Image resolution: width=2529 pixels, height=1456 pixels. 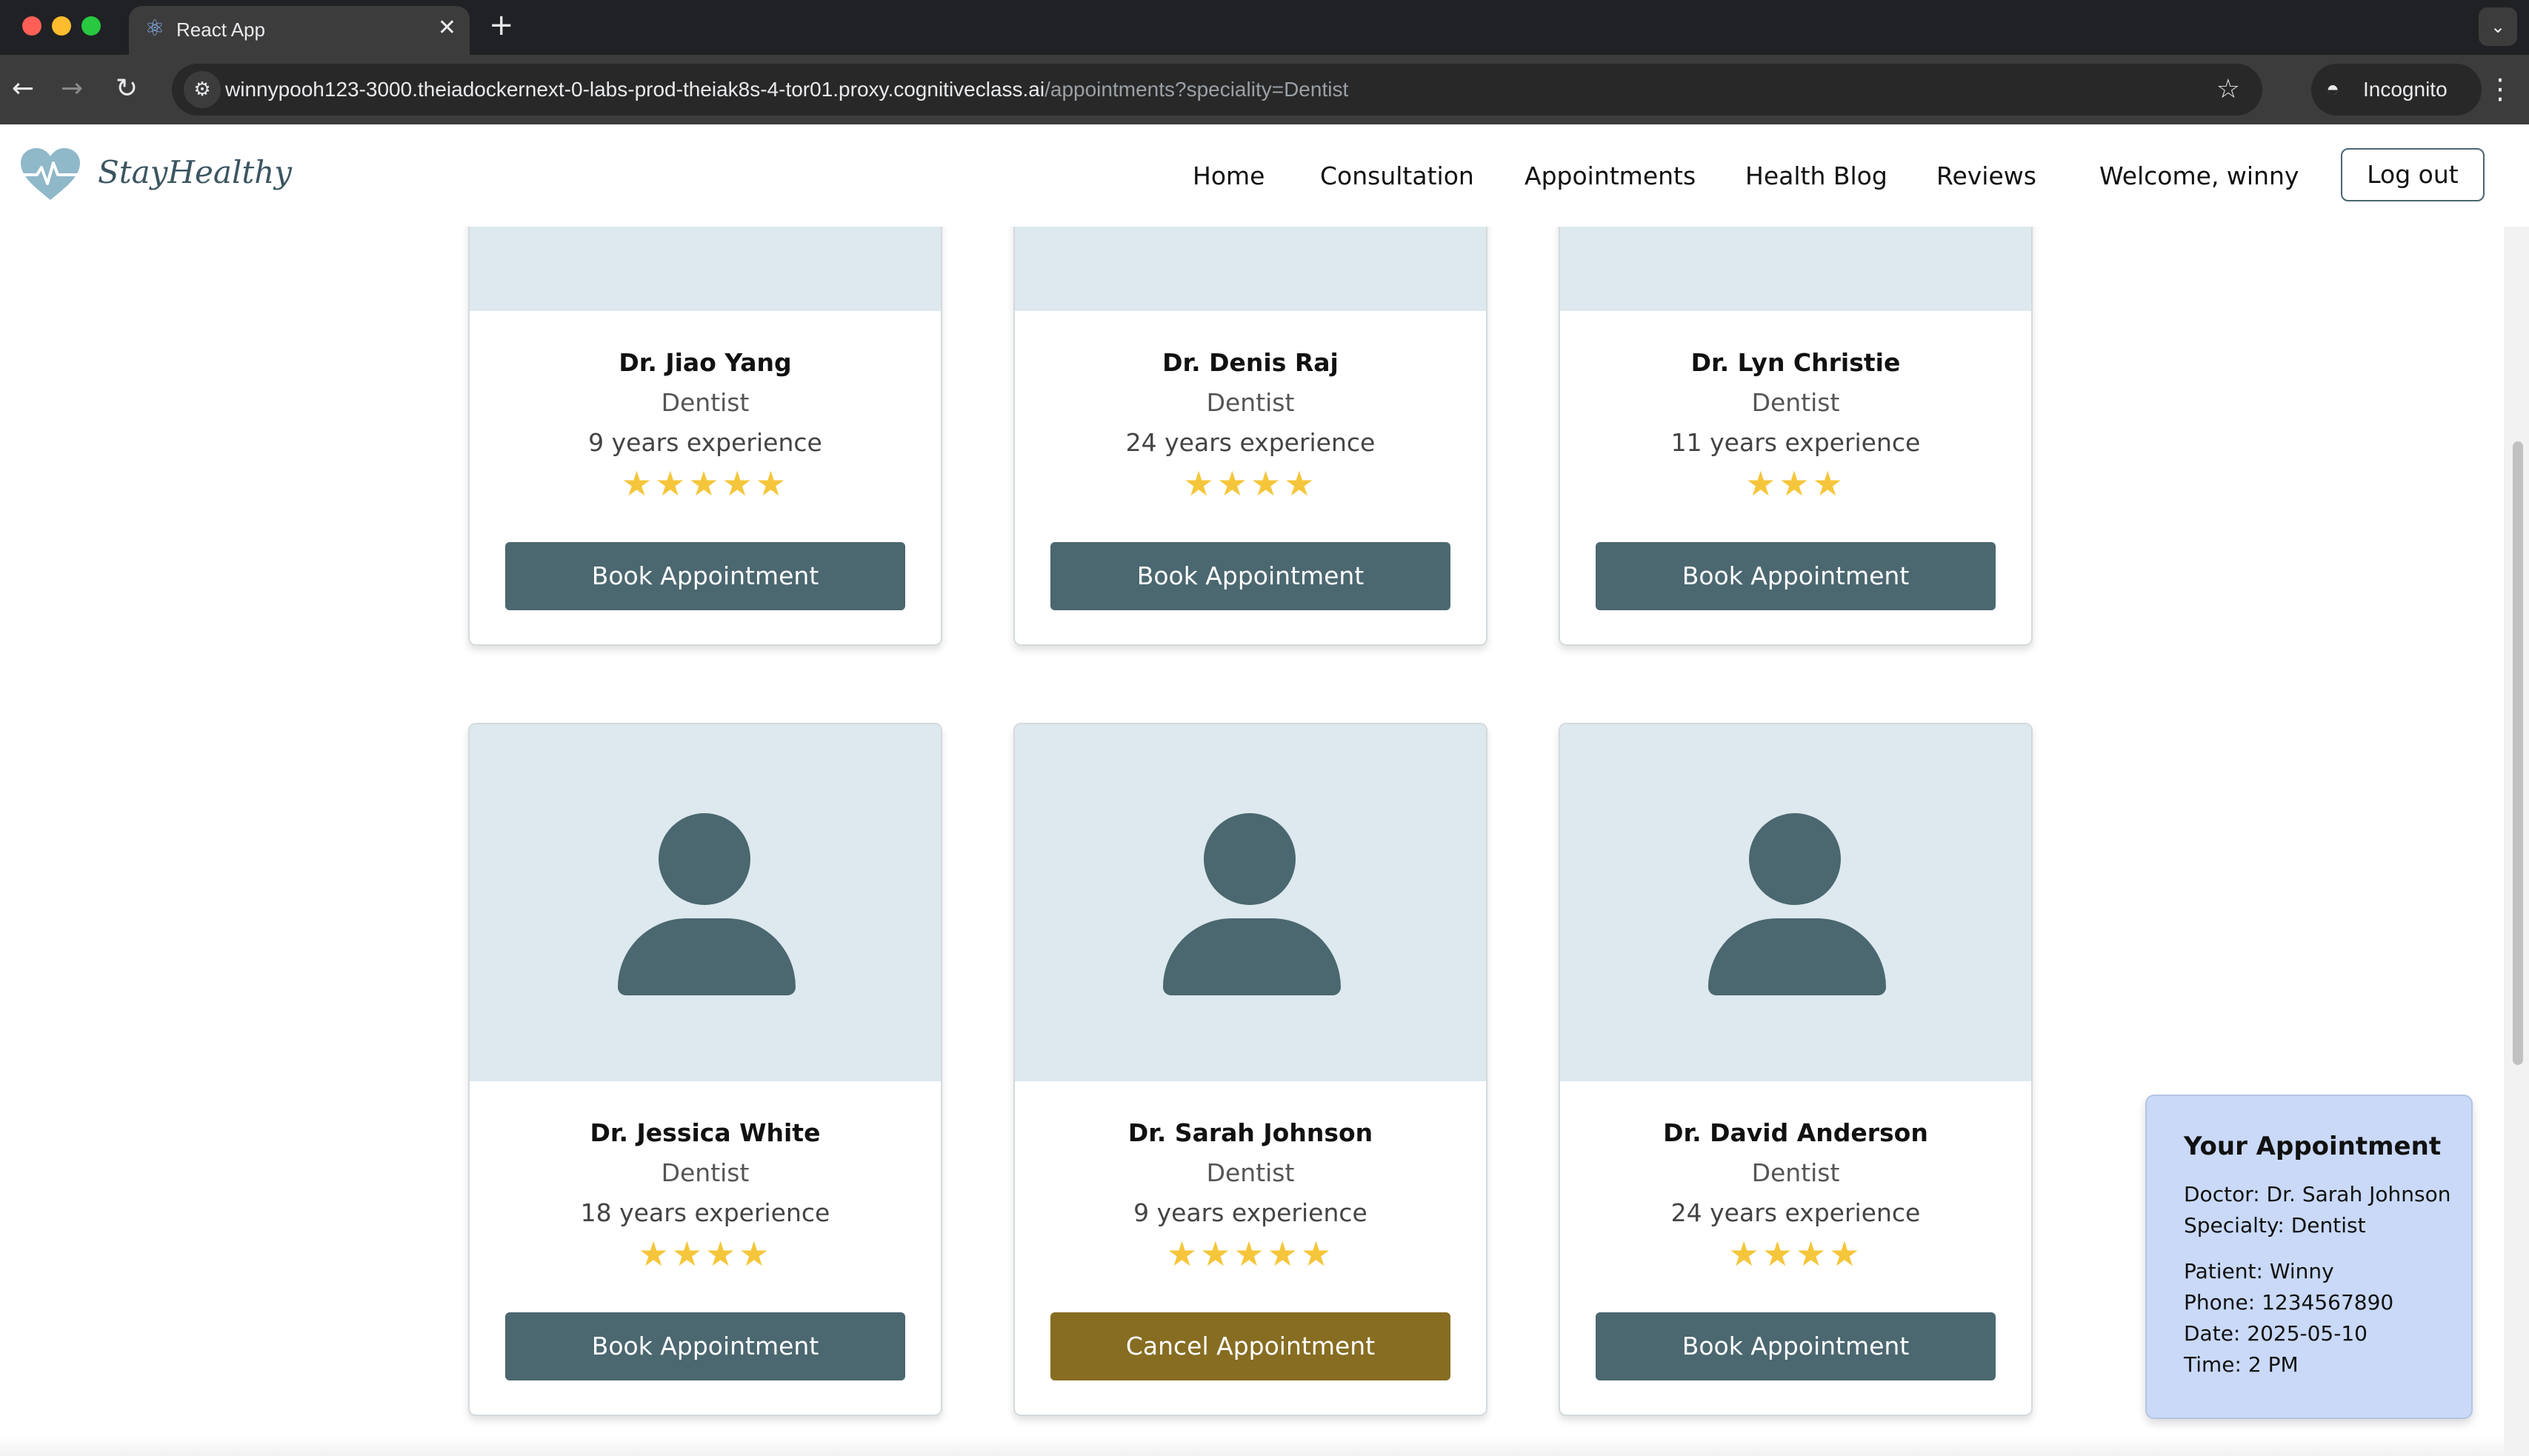 What do you see at coordinates (127, 89) in the screenshot?
I see `reload-icon: ↻` at bounding box center [127, 89].